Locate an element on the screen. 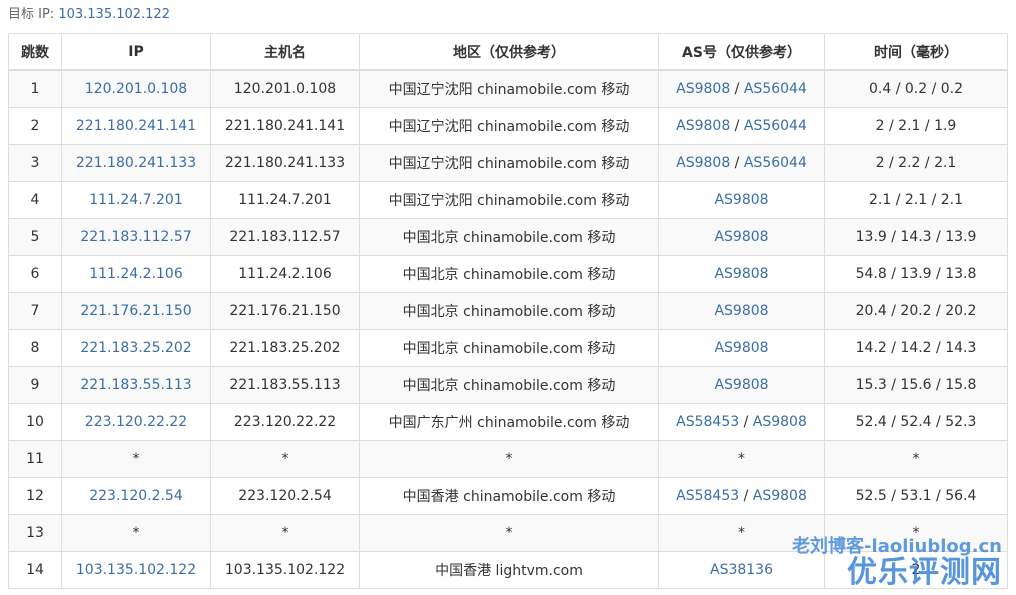 This screenshot has height=595, width=1016. hop-text: 13 is located at coordinates (35, 533).